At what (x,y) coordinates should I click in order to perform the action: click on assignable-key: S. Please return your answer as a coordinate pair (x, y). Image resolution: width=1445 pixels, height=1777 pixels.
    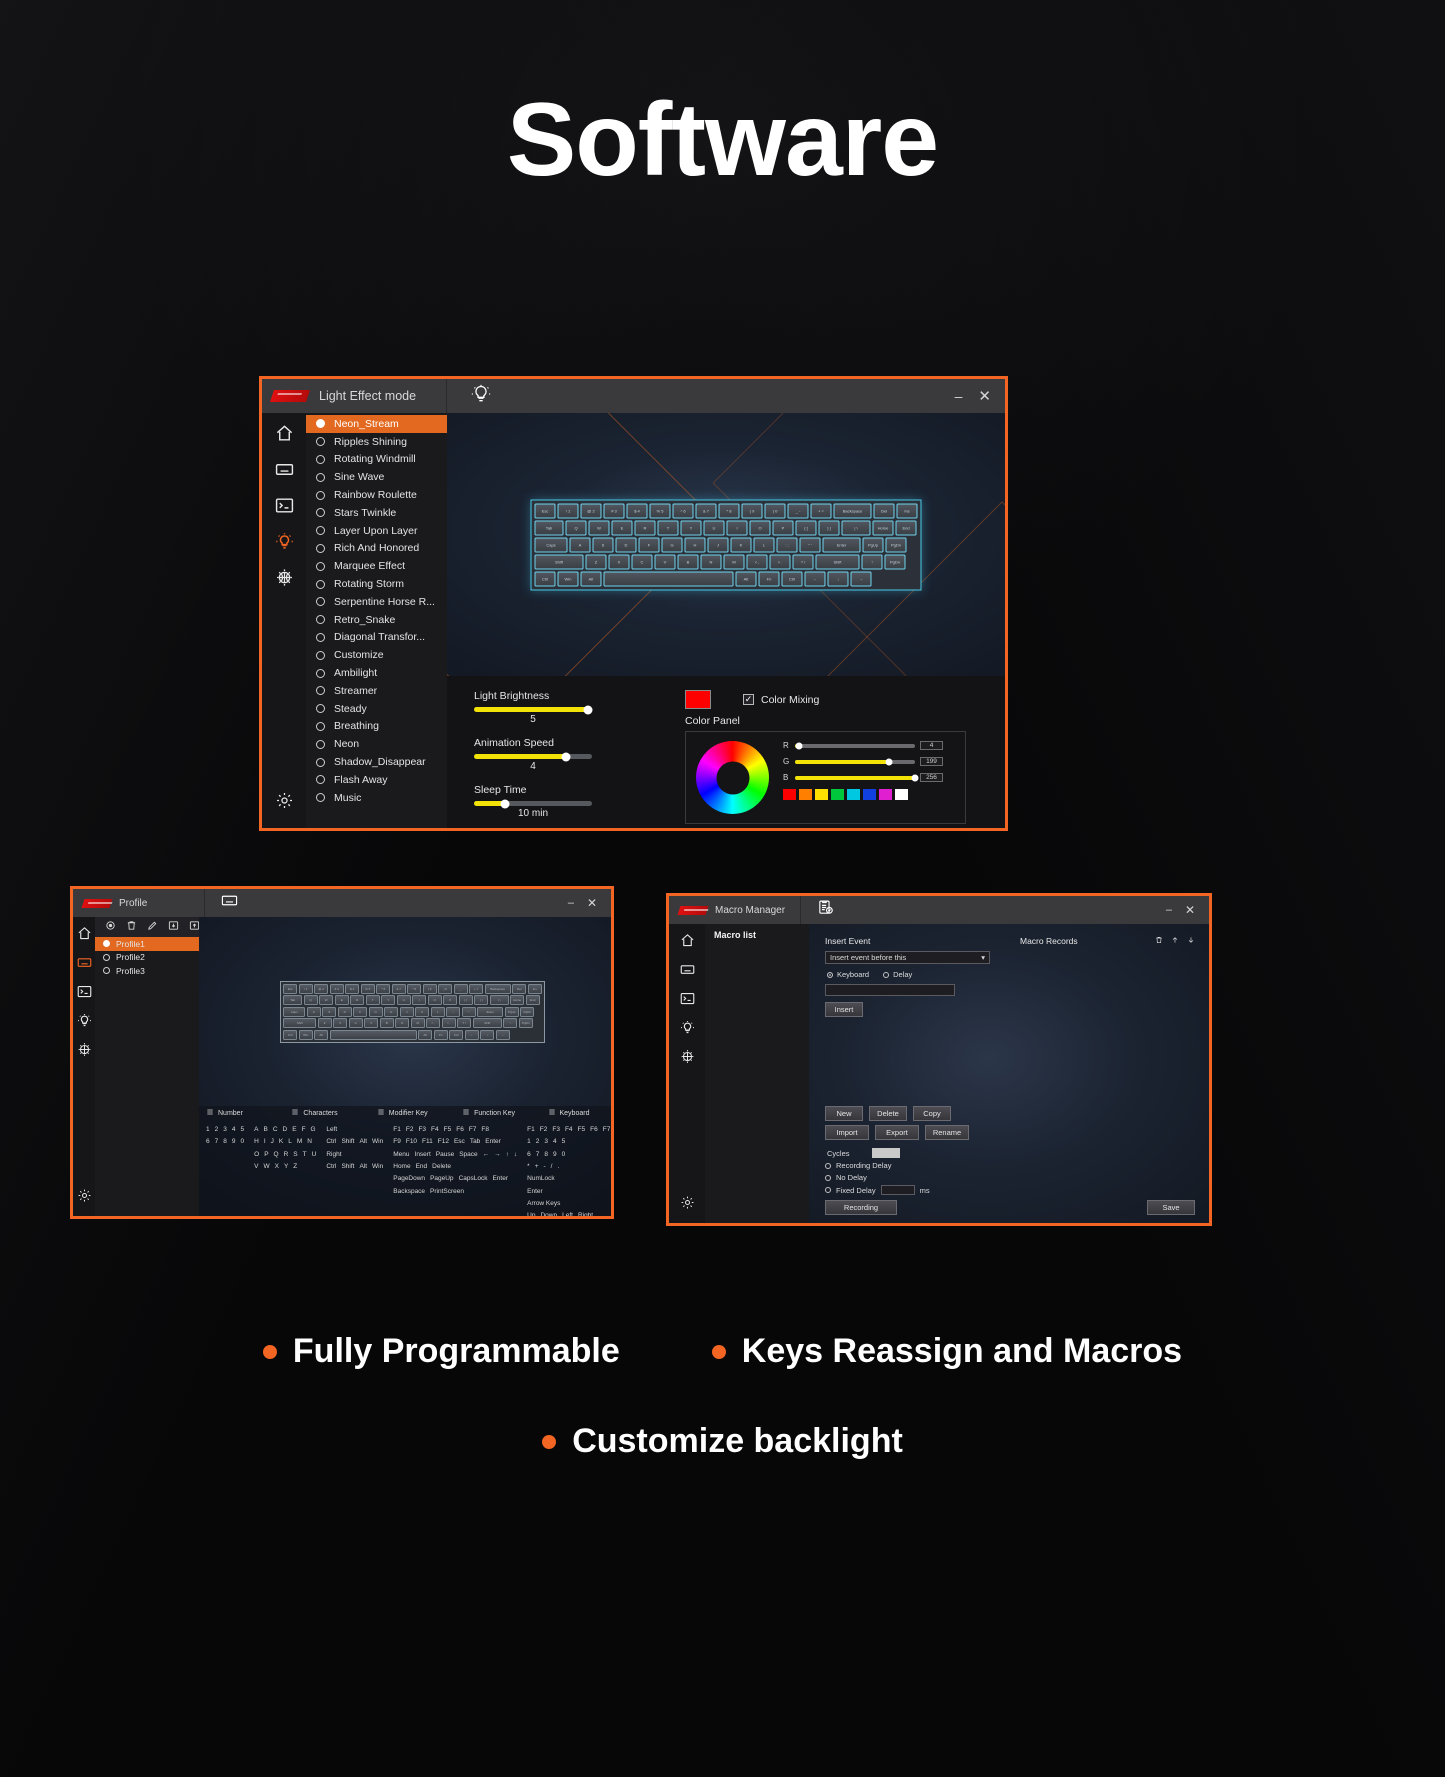
    Looking at the image, I should click on (295, 1155).